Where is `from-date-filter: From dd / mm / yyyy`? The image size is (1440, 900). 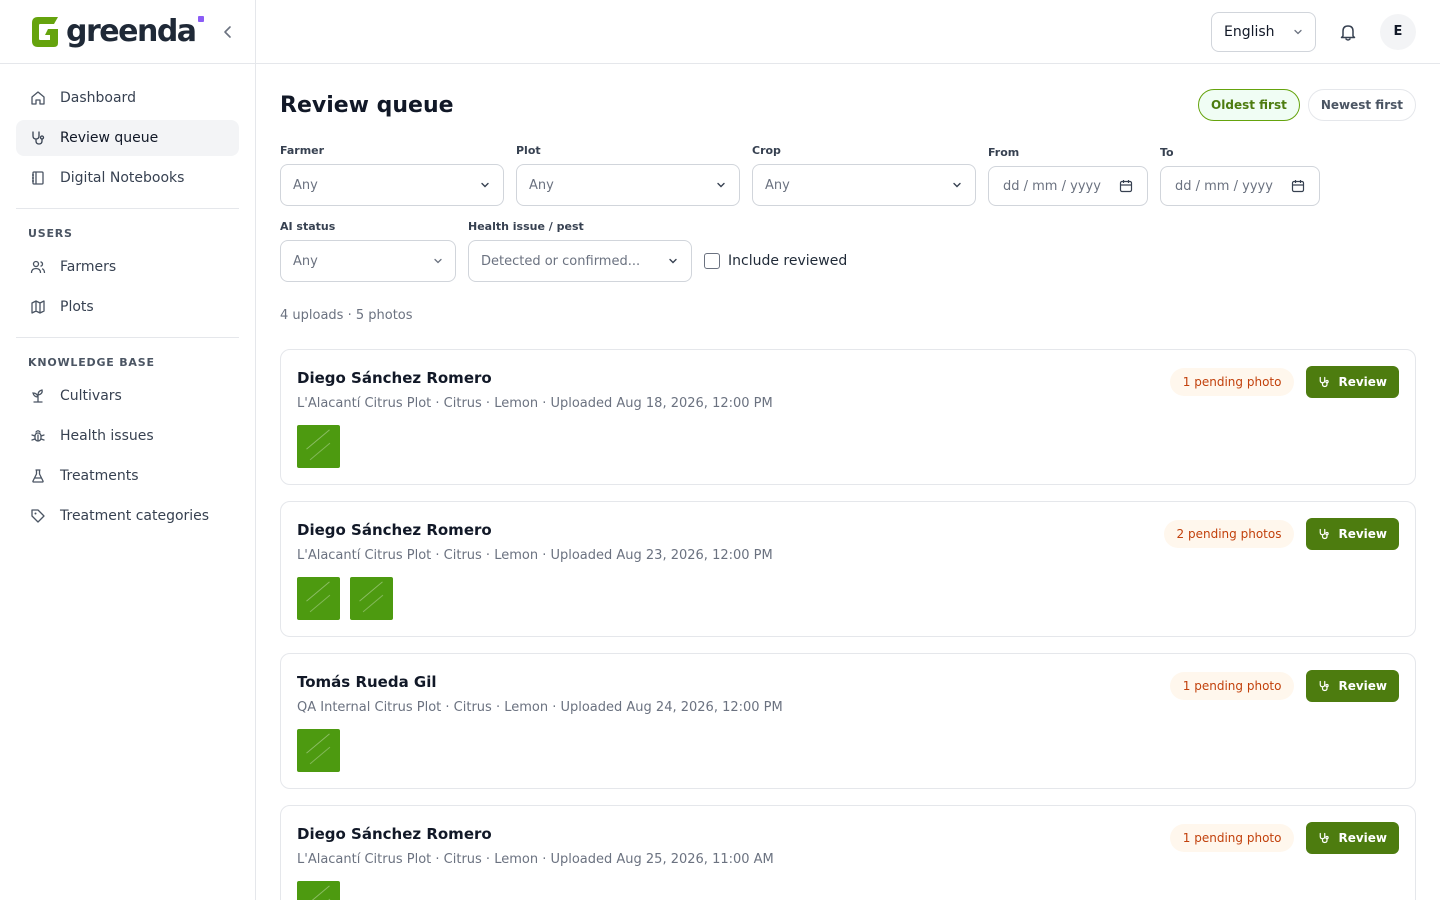
from-date-filter: From dd / mm / yyyy is located at coordinates (1068, 176).